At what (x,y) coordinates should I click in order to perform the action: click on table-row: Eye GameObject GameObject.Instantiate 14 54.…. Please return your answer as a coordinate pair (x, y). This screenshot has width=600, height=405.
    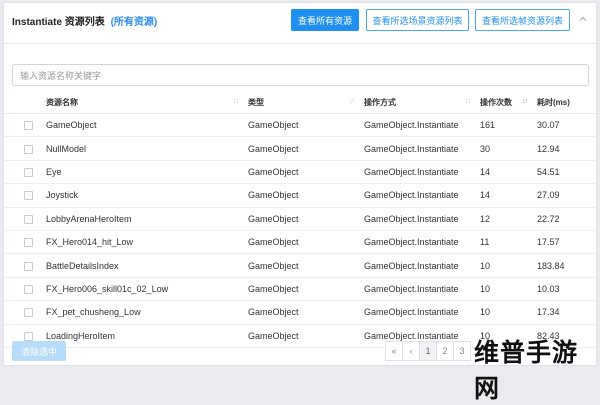
    Looking at the image, I should click on (300, 172).